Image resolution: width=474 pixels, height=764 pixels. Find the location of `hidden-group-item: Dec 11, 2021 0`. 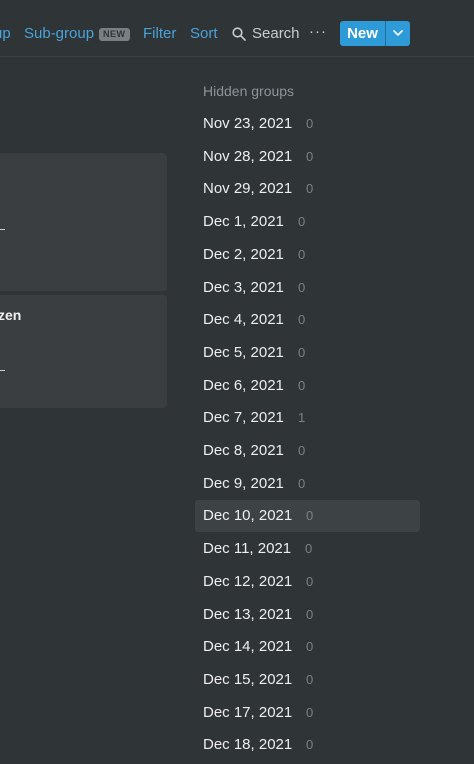

hidden-group-item: Dec 11, 2021 0 is located at coordinates (307, 549).